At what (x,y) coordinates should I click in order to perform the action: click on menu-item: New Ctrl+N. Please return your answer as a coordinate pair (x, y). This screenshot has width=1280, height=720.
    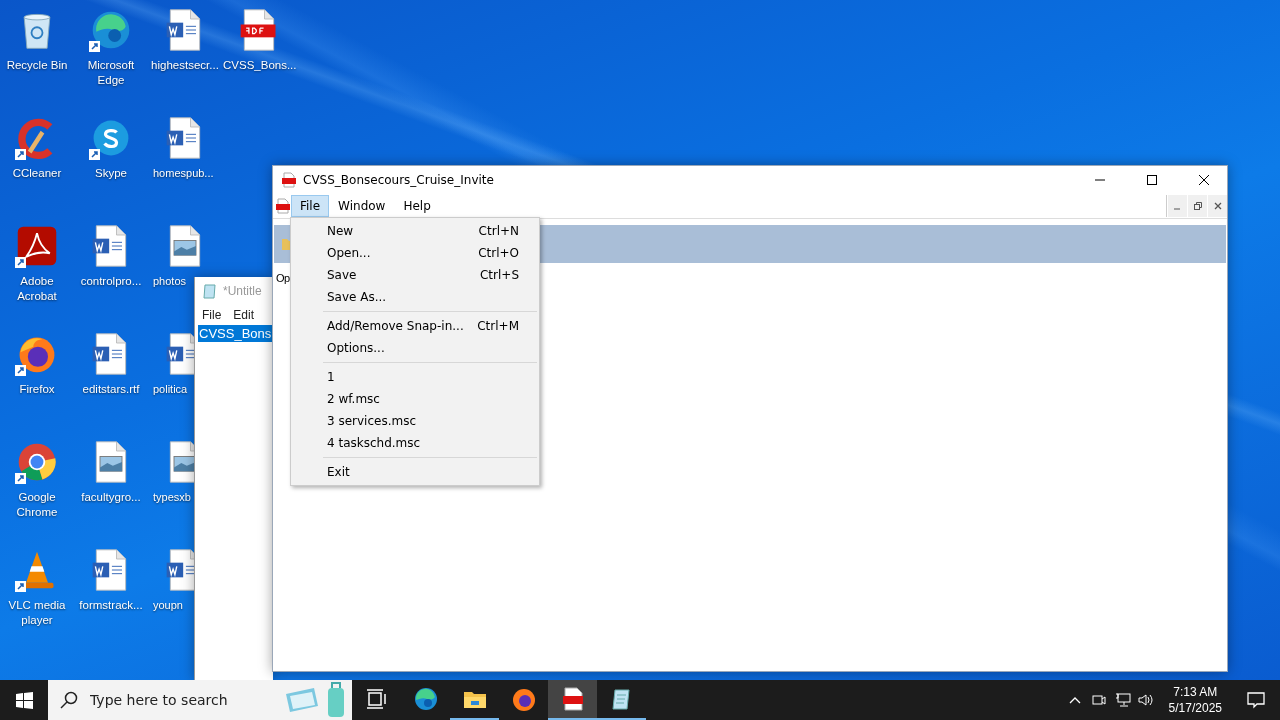
    Looking at the image, I should click on (415, 231).